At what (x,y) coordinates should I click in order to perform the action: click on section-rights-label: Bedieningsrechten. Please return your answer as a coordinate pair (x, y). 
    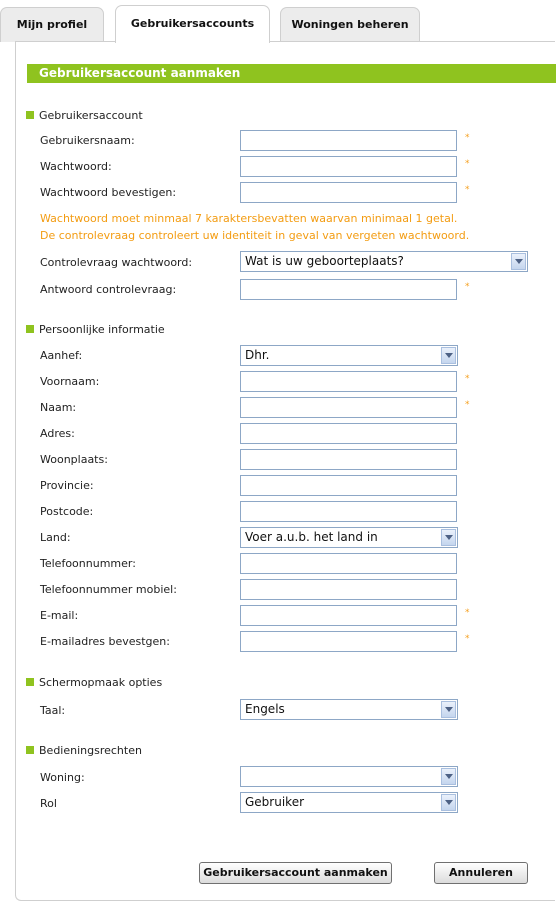
    Looking at the image, I should click on (90, 750).